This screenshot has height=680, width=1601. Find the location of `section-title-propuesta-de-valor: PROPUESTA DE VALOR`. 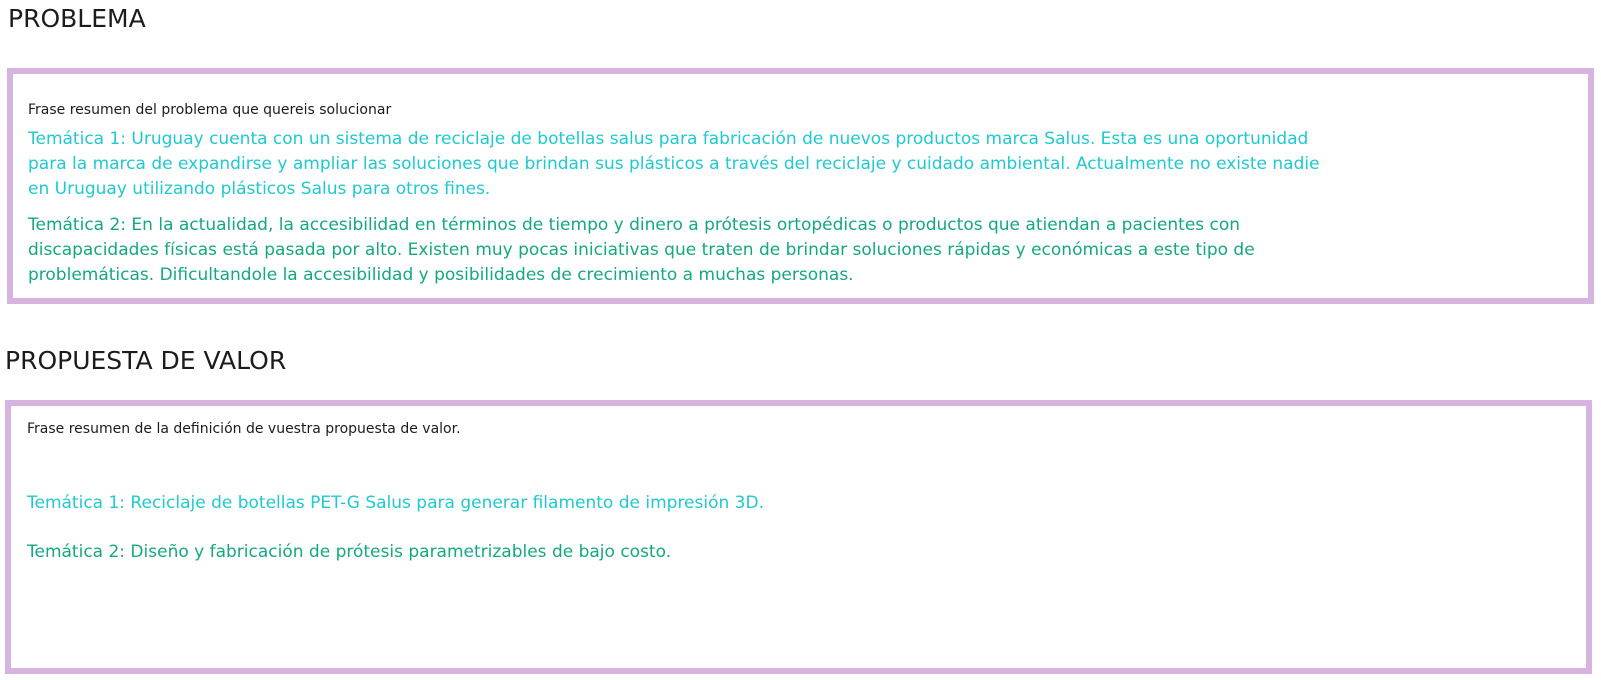

section-title-propuesta-de-valor: PROPUESTA DE VALOR is located at coordinates (146, 360).